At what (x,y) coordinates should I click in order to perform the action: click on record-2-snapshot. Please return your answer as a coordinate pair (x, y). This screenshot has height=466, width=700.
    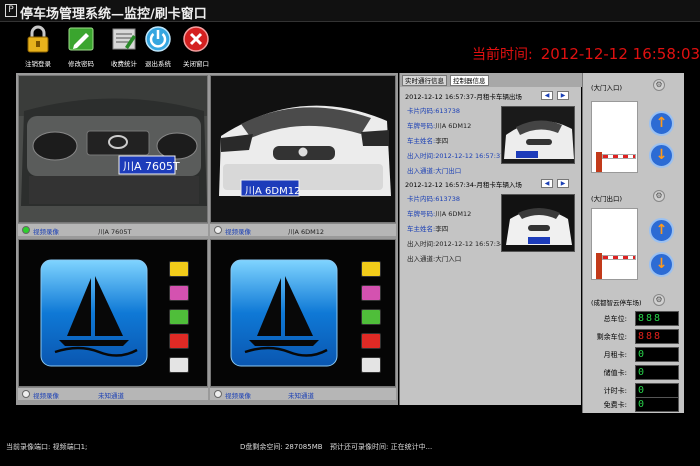
    Looking at the image, I should click on (538, 223).